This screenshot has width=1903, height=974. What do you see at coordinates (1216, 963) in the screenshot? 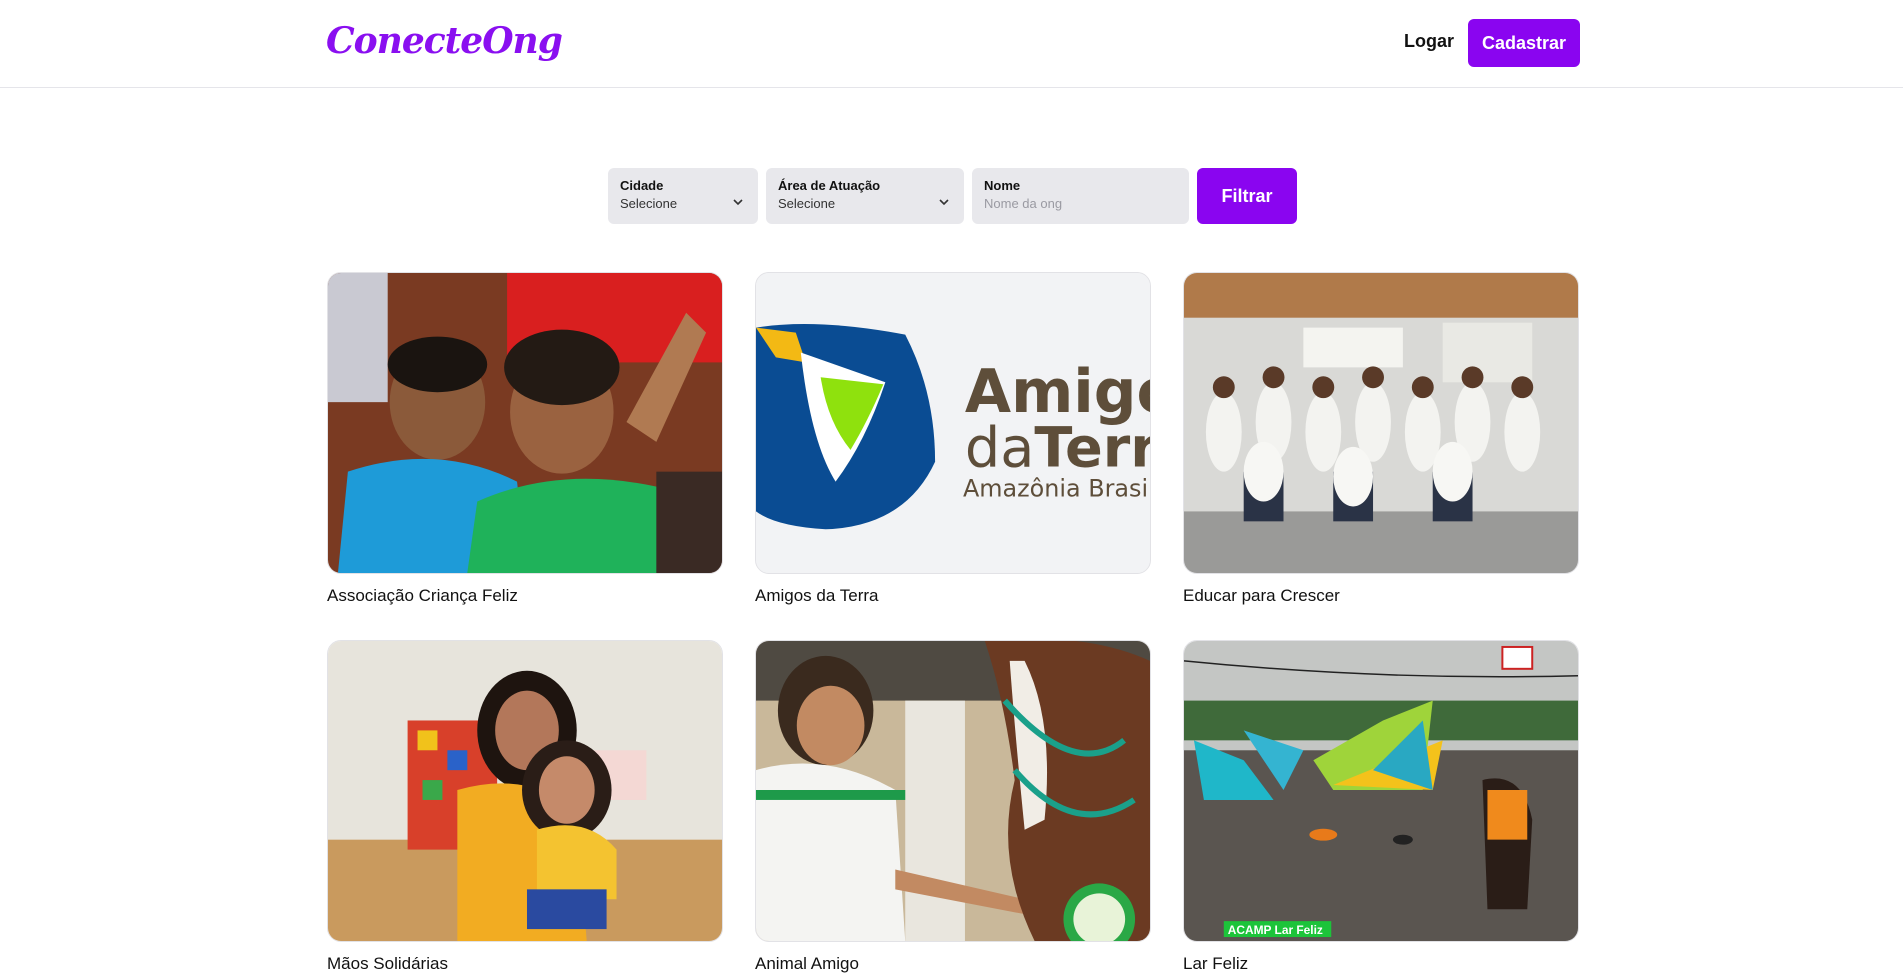
I see `ong-card-name: Lar Feliz` at bounding box center [1216, 963].